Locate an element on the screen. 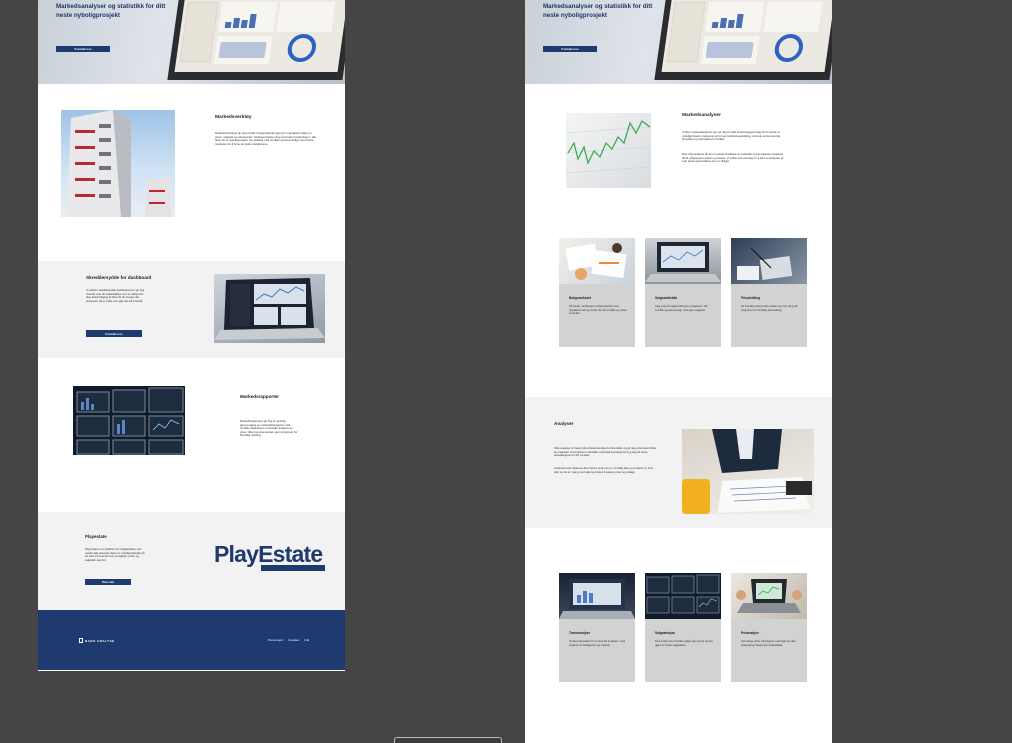 This screenshot has width=1012, height=743. card-title: Prisanalyse is located at coordinates (750, 633).